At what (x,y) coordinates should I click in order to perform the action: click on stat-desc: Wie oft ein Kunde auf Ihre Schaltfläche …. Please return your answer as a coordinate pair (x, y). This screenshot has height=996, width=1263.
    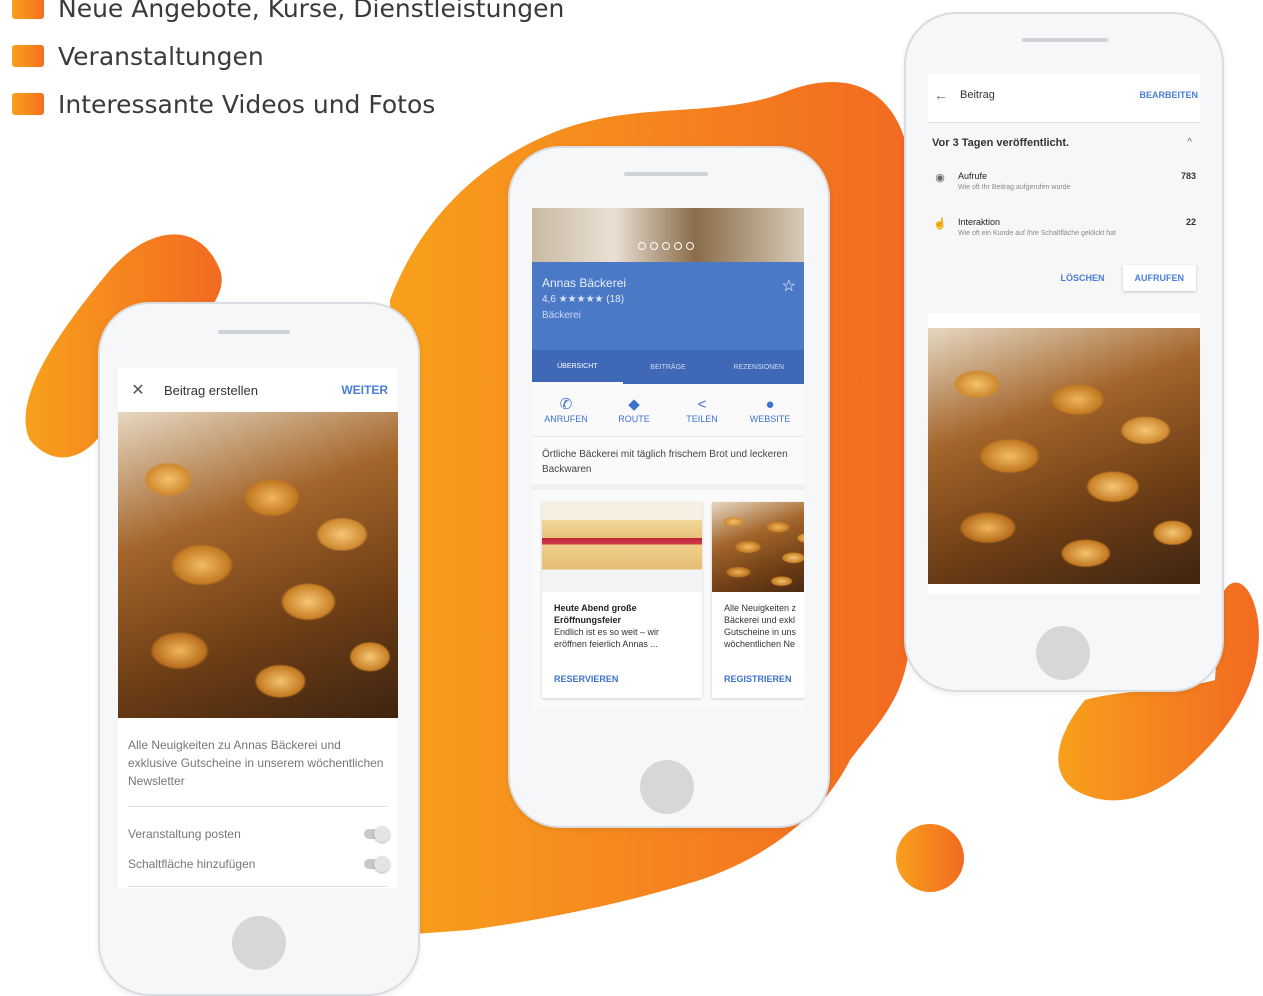
    Looking at the image, I should click on (1037, 233).